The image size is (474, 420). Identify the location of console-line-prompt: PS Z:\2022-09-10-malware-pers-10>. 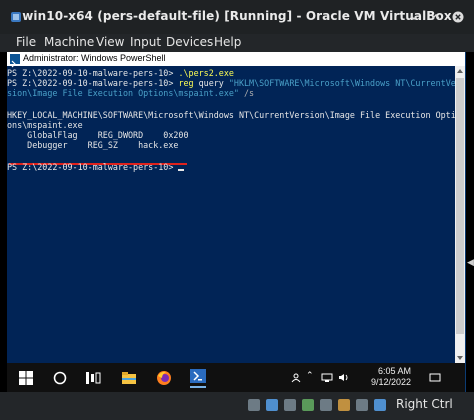
(96, 167).